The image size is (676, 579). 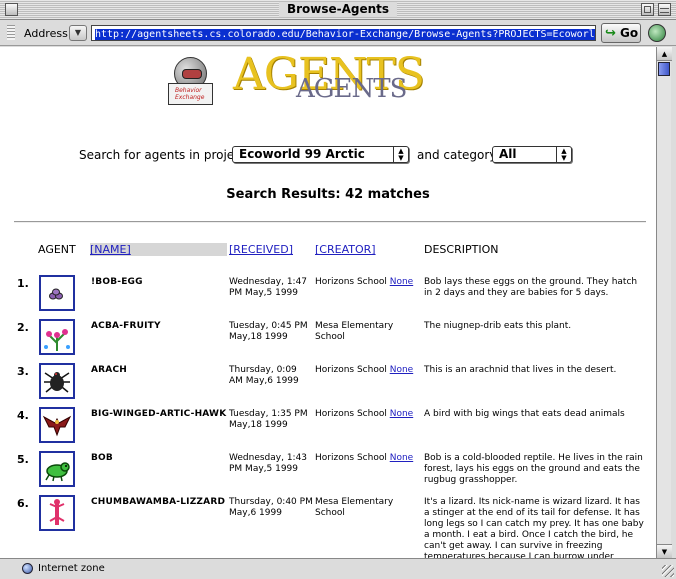 What do you see at coordinates (461, 249) in the screenshot?
I see `column-header-description: DESCRIPTION` at bounding box center [461, 249].